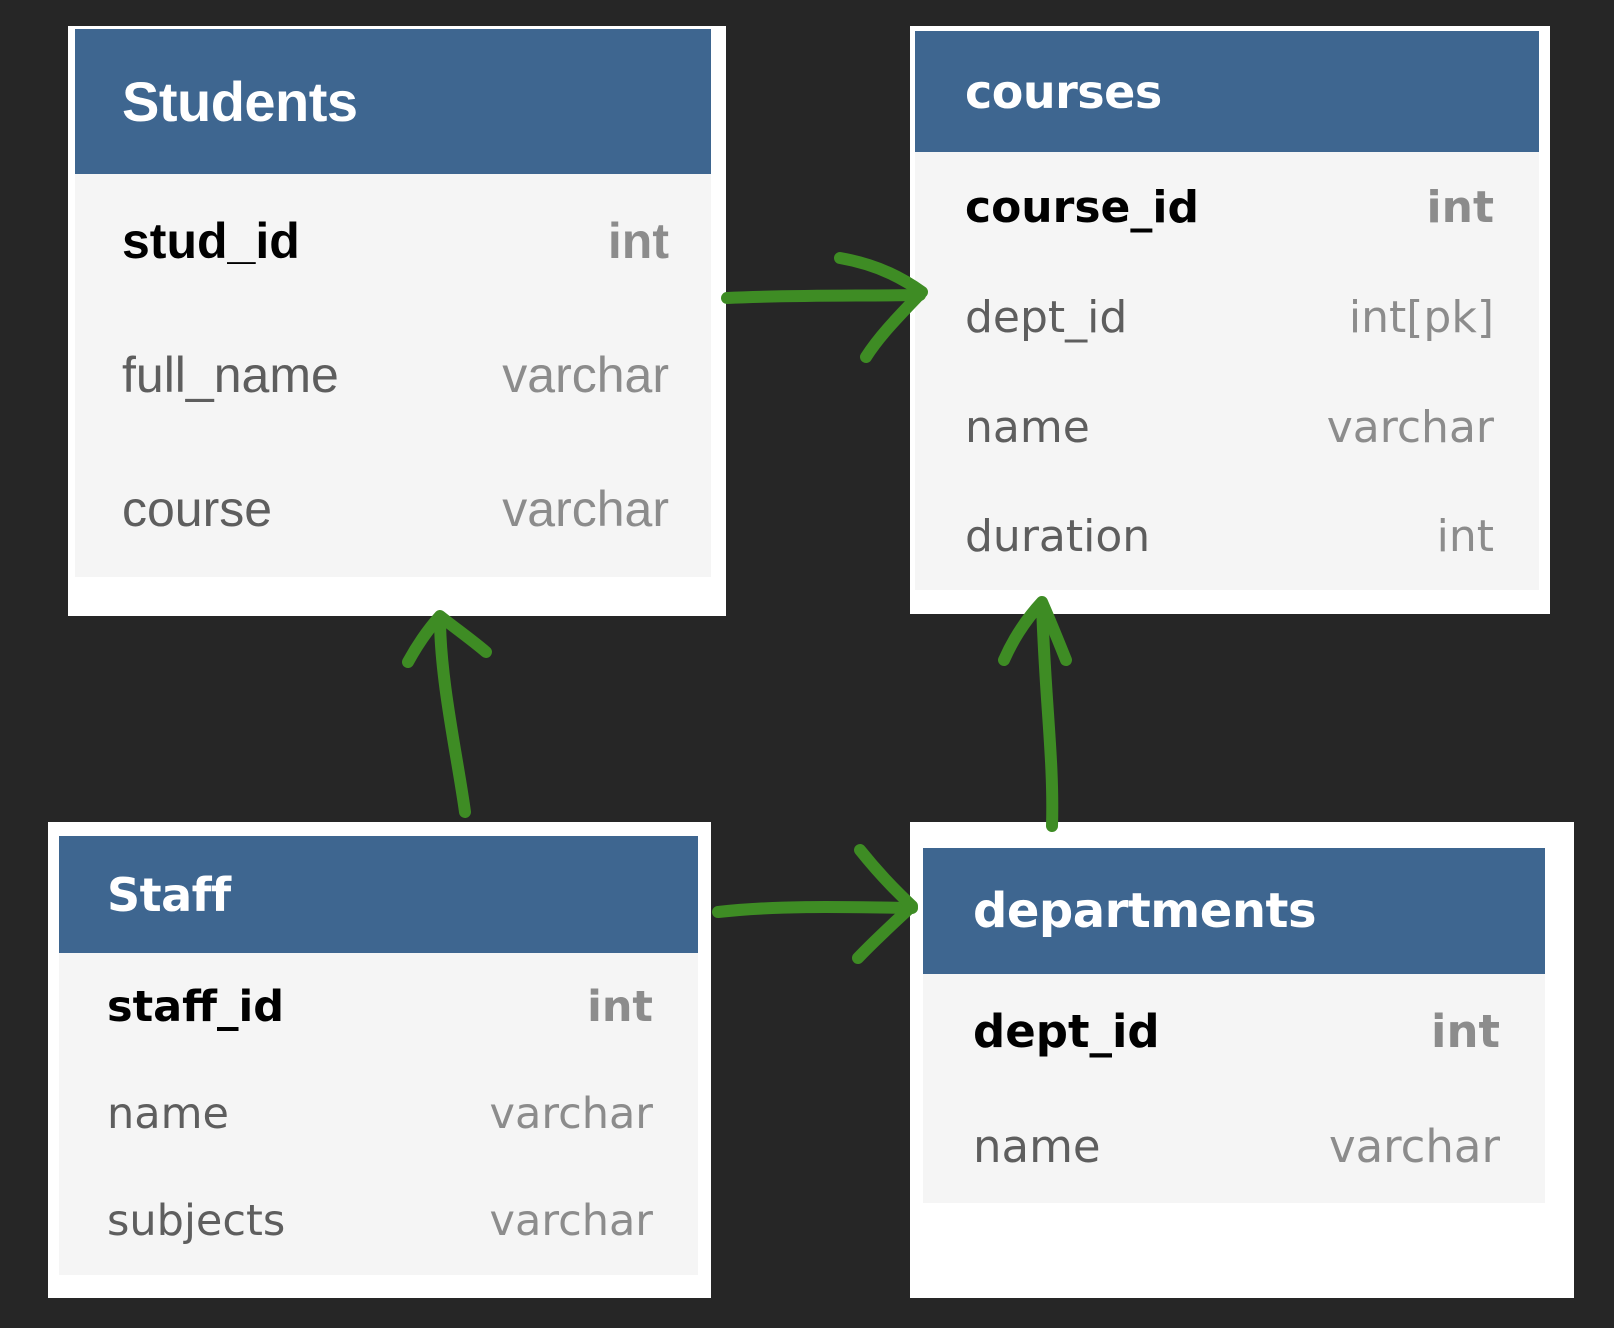 This screenshot has height=1328, width=1614. I want to click on table-departments-fields: dept_id int name varchar, so click(1234, 1088).